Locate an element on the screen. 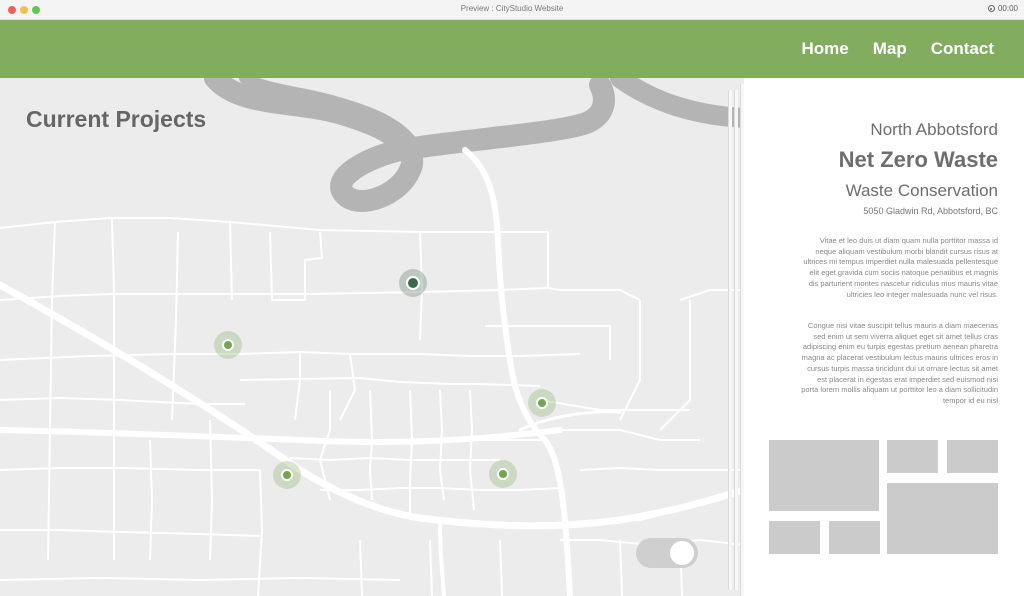 The width and height of the screenshot is (1024, 596). record-icon is located at coordinates (991, 8).